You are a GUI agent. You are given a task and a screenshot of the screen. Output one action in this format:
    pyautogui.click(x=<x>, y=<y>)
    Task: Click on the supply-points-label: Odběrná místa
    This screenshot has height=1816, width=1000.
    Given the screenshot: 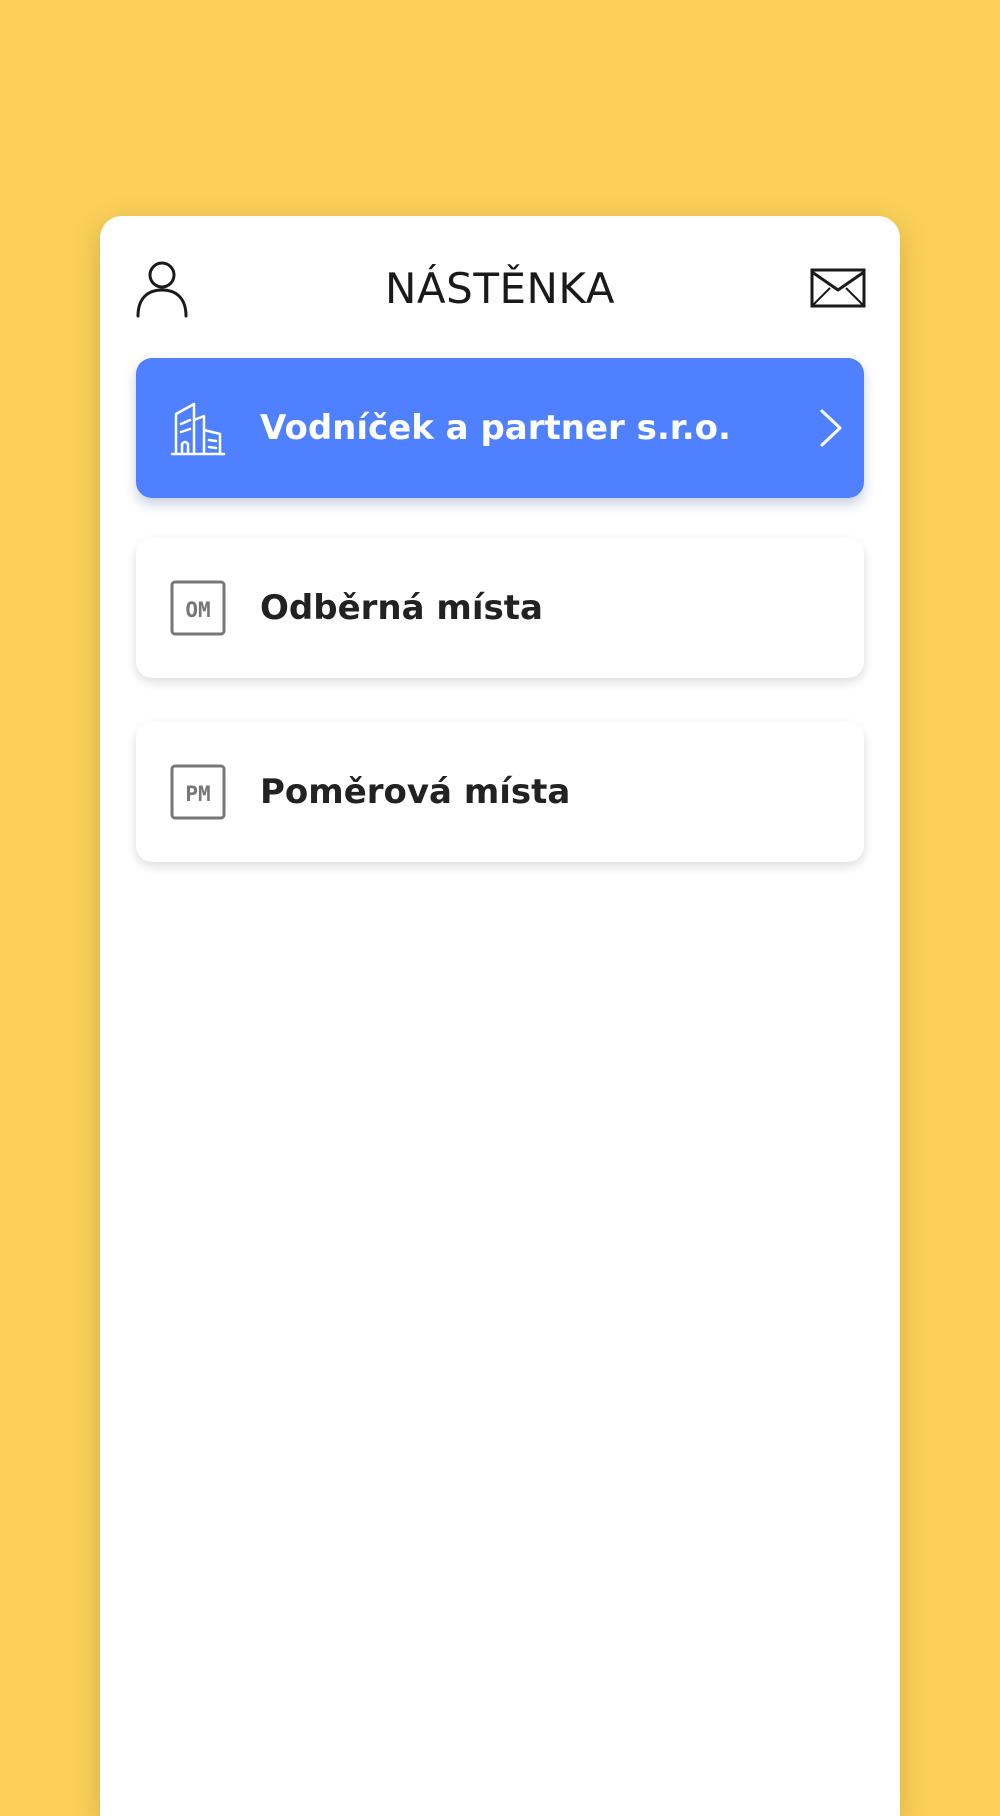 What is the action you would take?
    pyautogui.click(x=401, y=608)
    